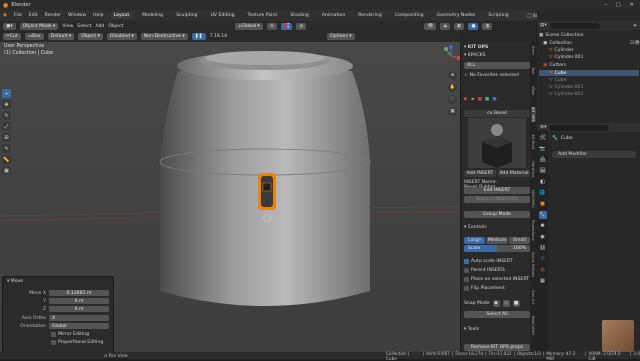  What do you see at coordinates (497, 65) in the screenshot?
I see `kpack-dropdown: ALL` at bounding box center [497, 65].